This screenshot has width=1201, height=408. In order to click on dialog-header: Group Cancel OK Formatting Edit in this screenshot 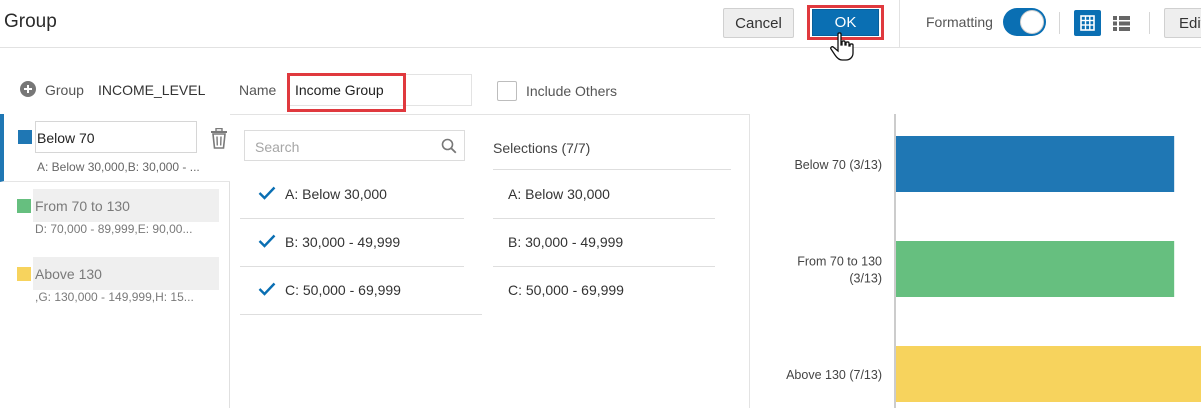, I will do `click(600, 30)`.